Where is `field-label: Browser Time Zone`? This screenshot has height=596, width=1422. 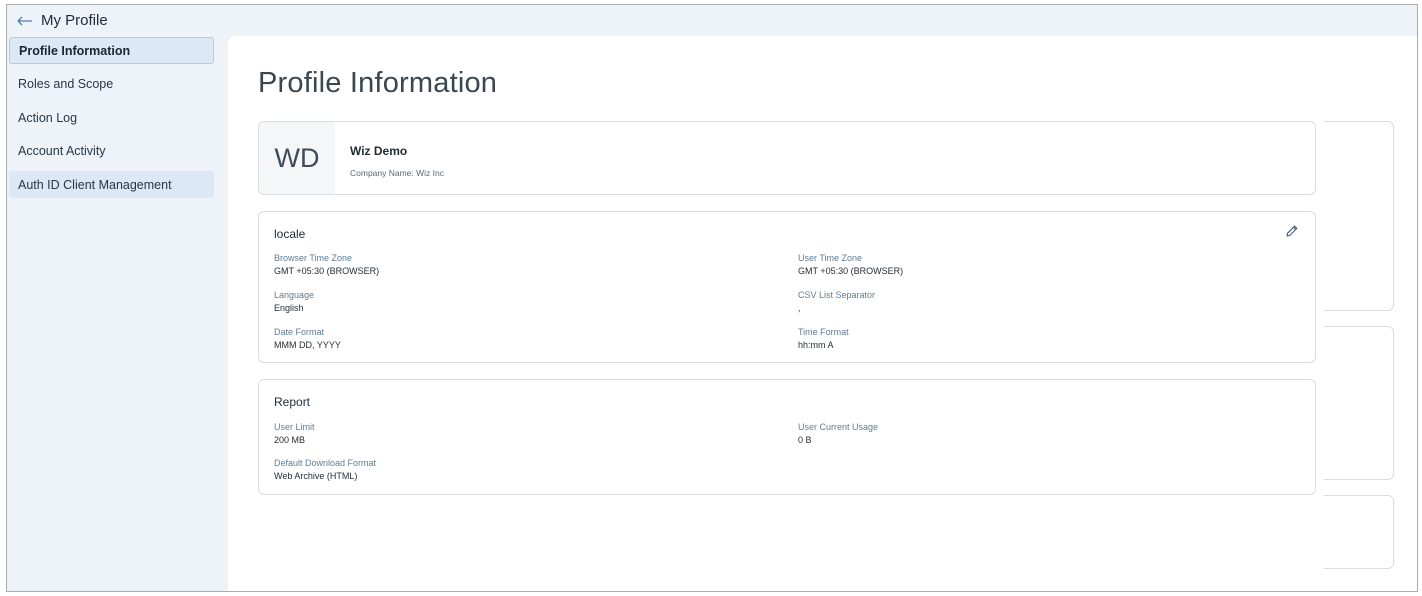
field-label: Browser Time Zone is located at coordinates (313, 258).